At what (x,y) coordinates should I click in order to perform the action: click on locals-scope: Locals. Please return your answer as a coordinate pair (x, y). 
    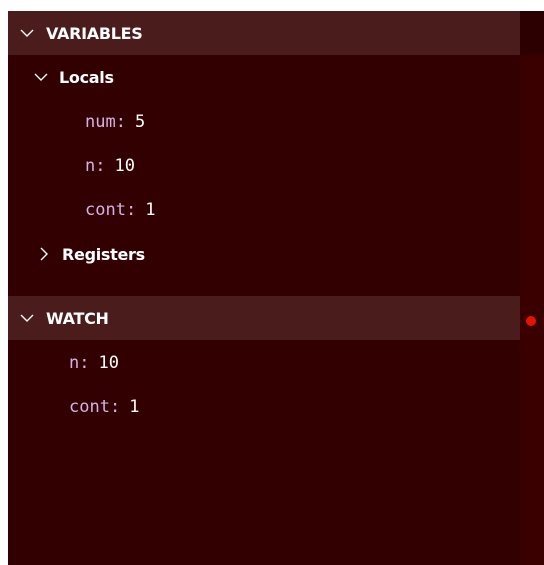
    Looking at the image, I should click on (73, 77).